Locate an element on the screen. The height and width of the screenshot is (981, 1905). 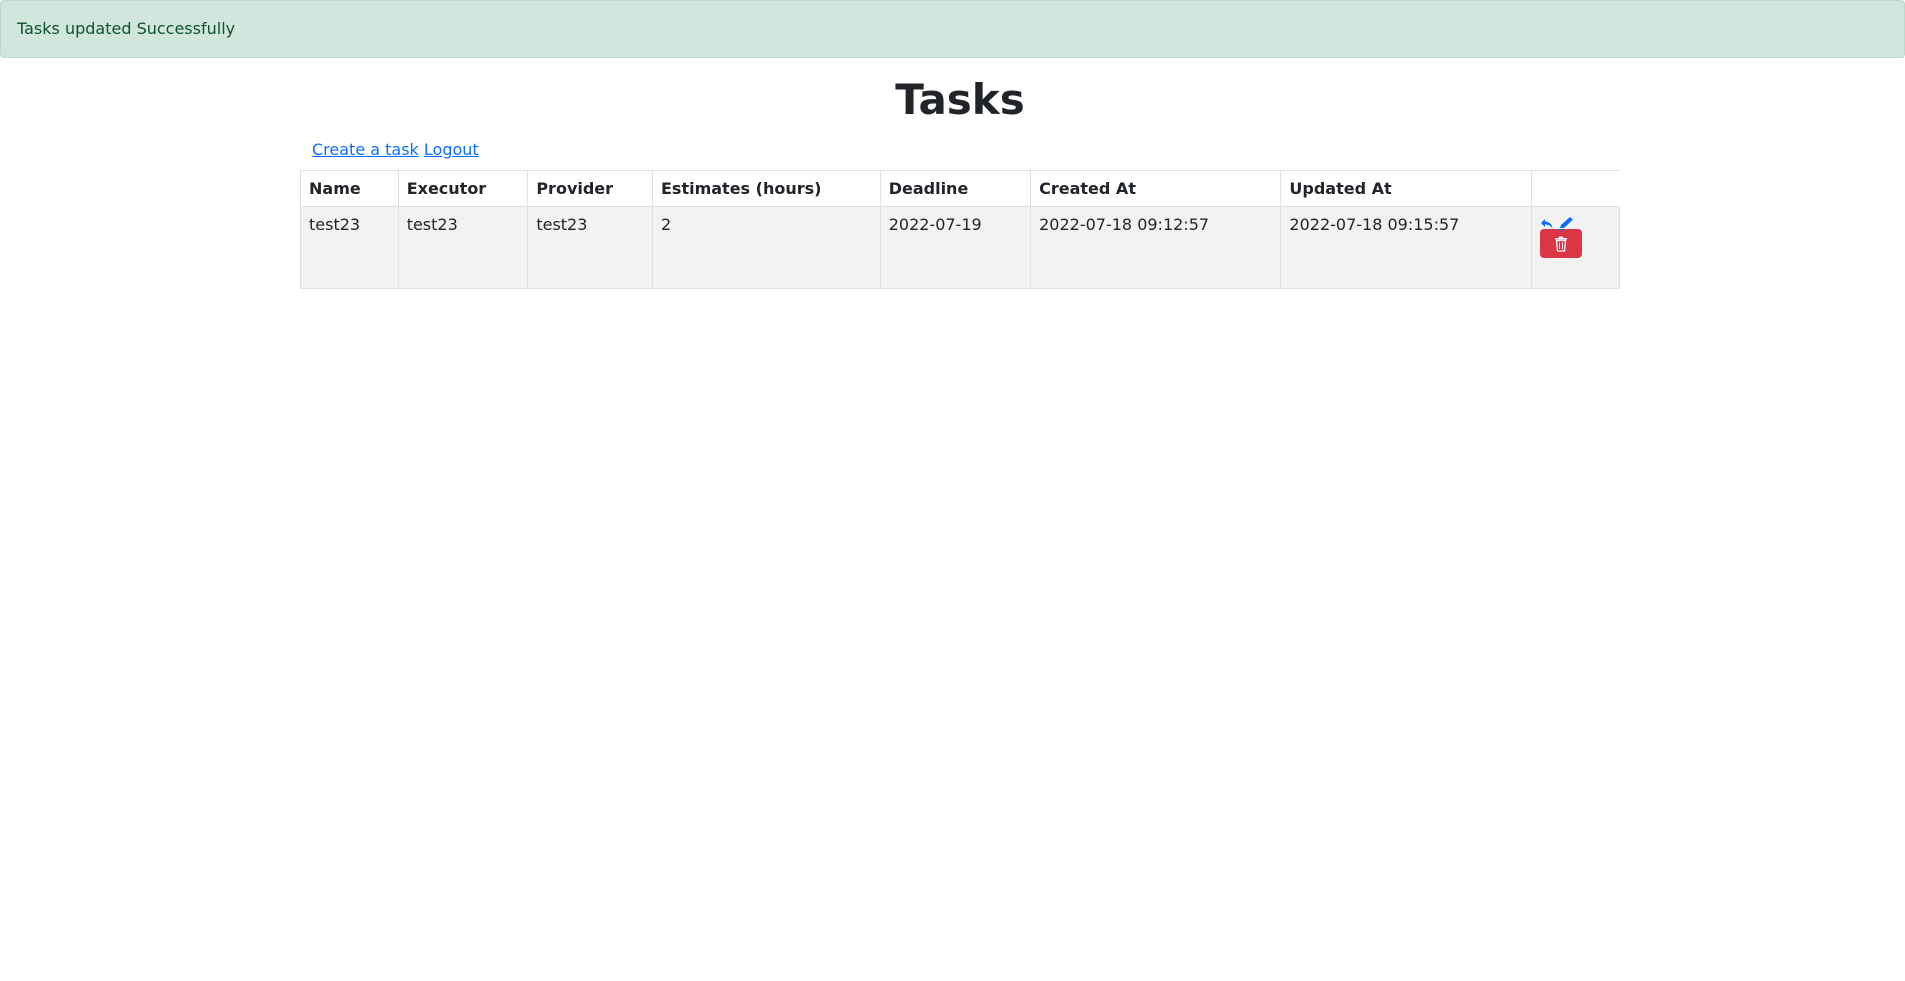
trash-icon is located at coordinates (1561, 244).